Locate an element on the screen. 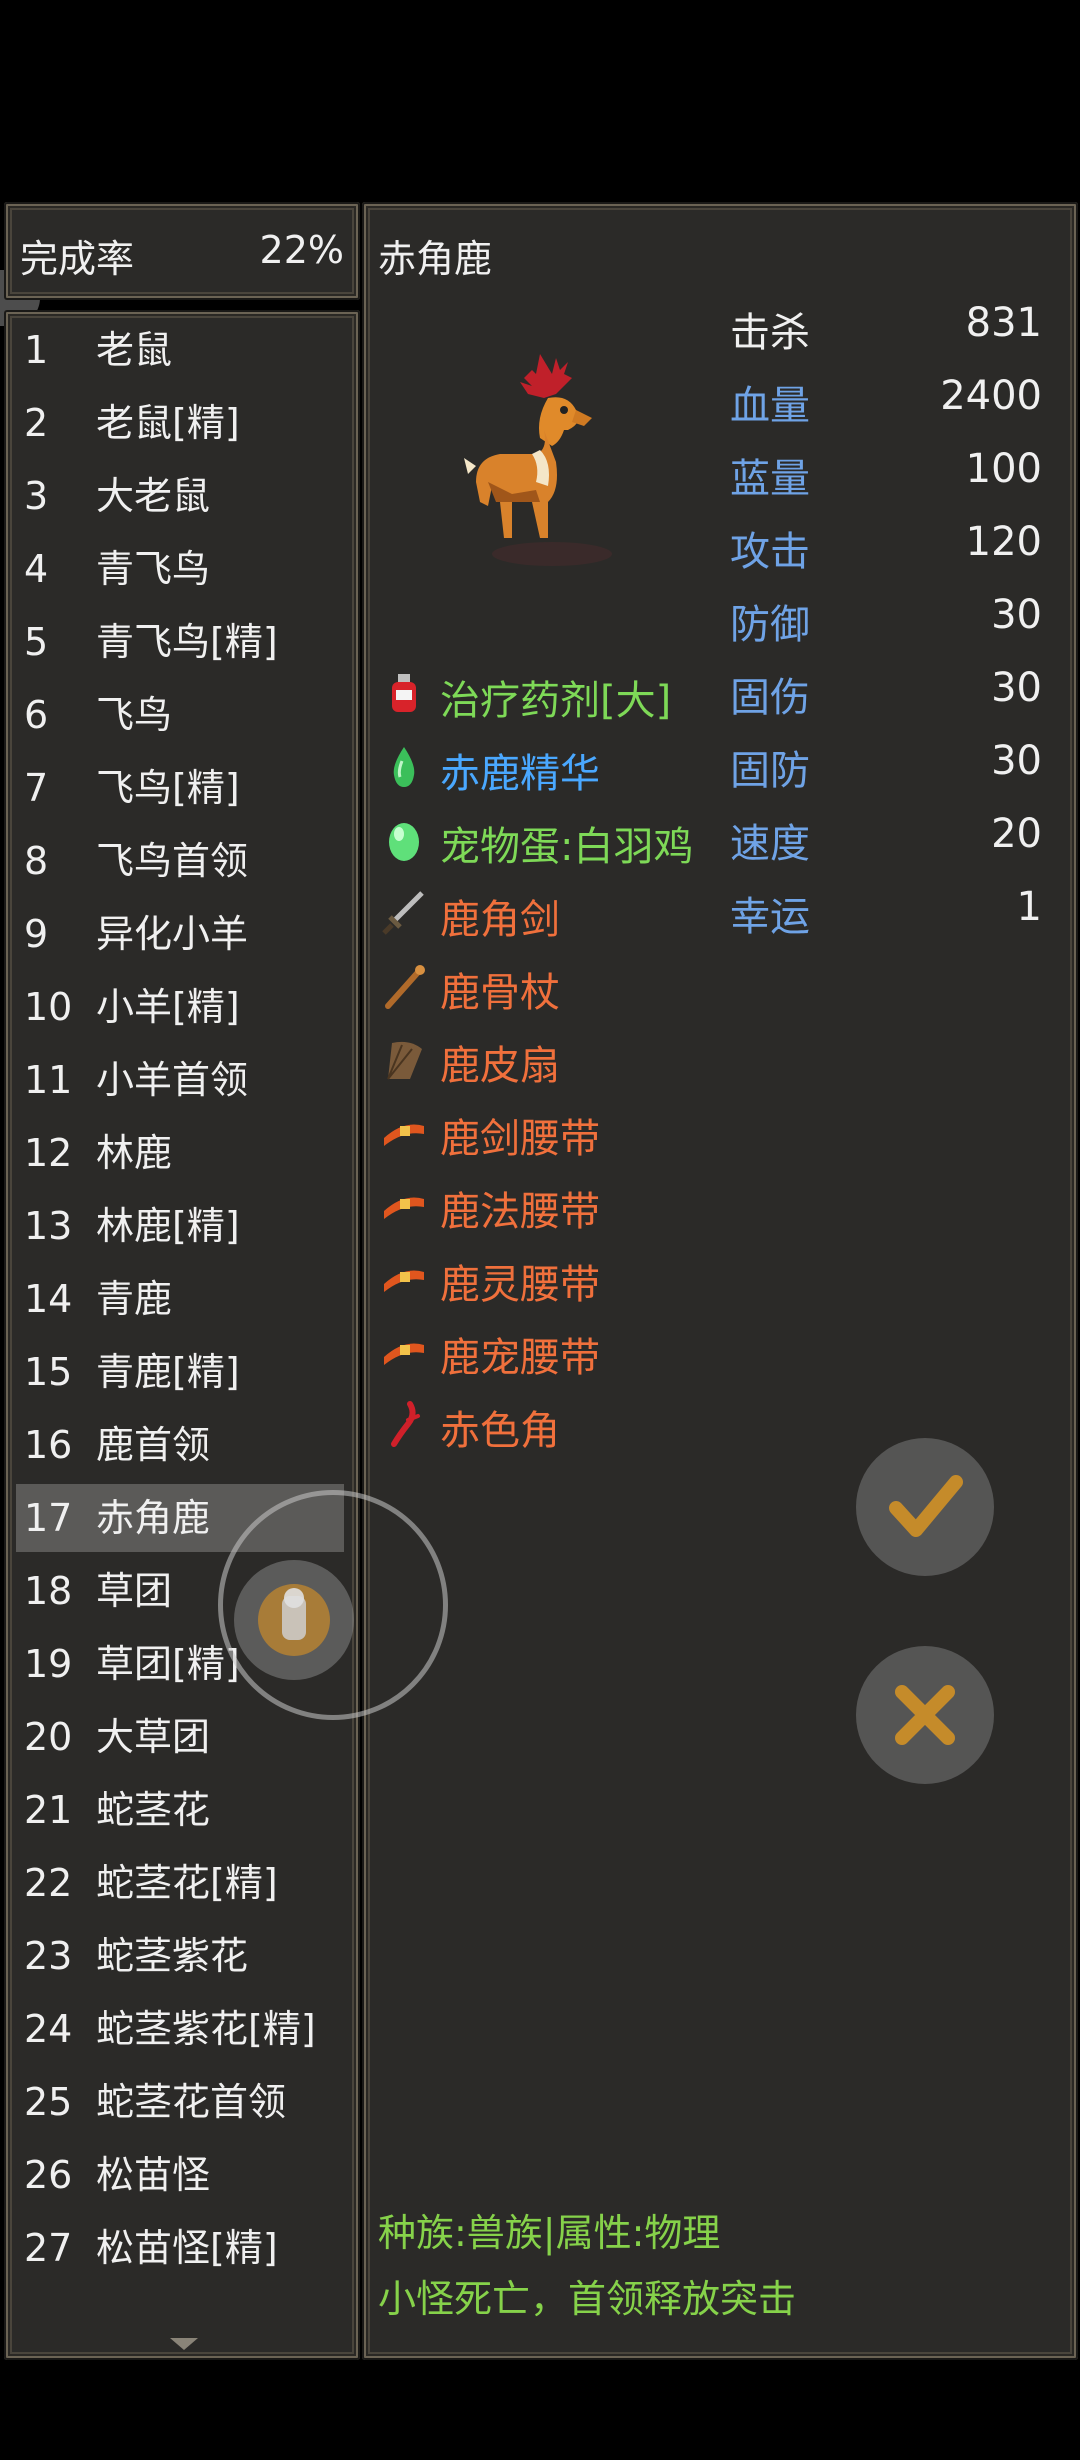 The image size is (1080, 2460). drop-item-name: 治疗药剂[大] is located at coordinates (556, 701).